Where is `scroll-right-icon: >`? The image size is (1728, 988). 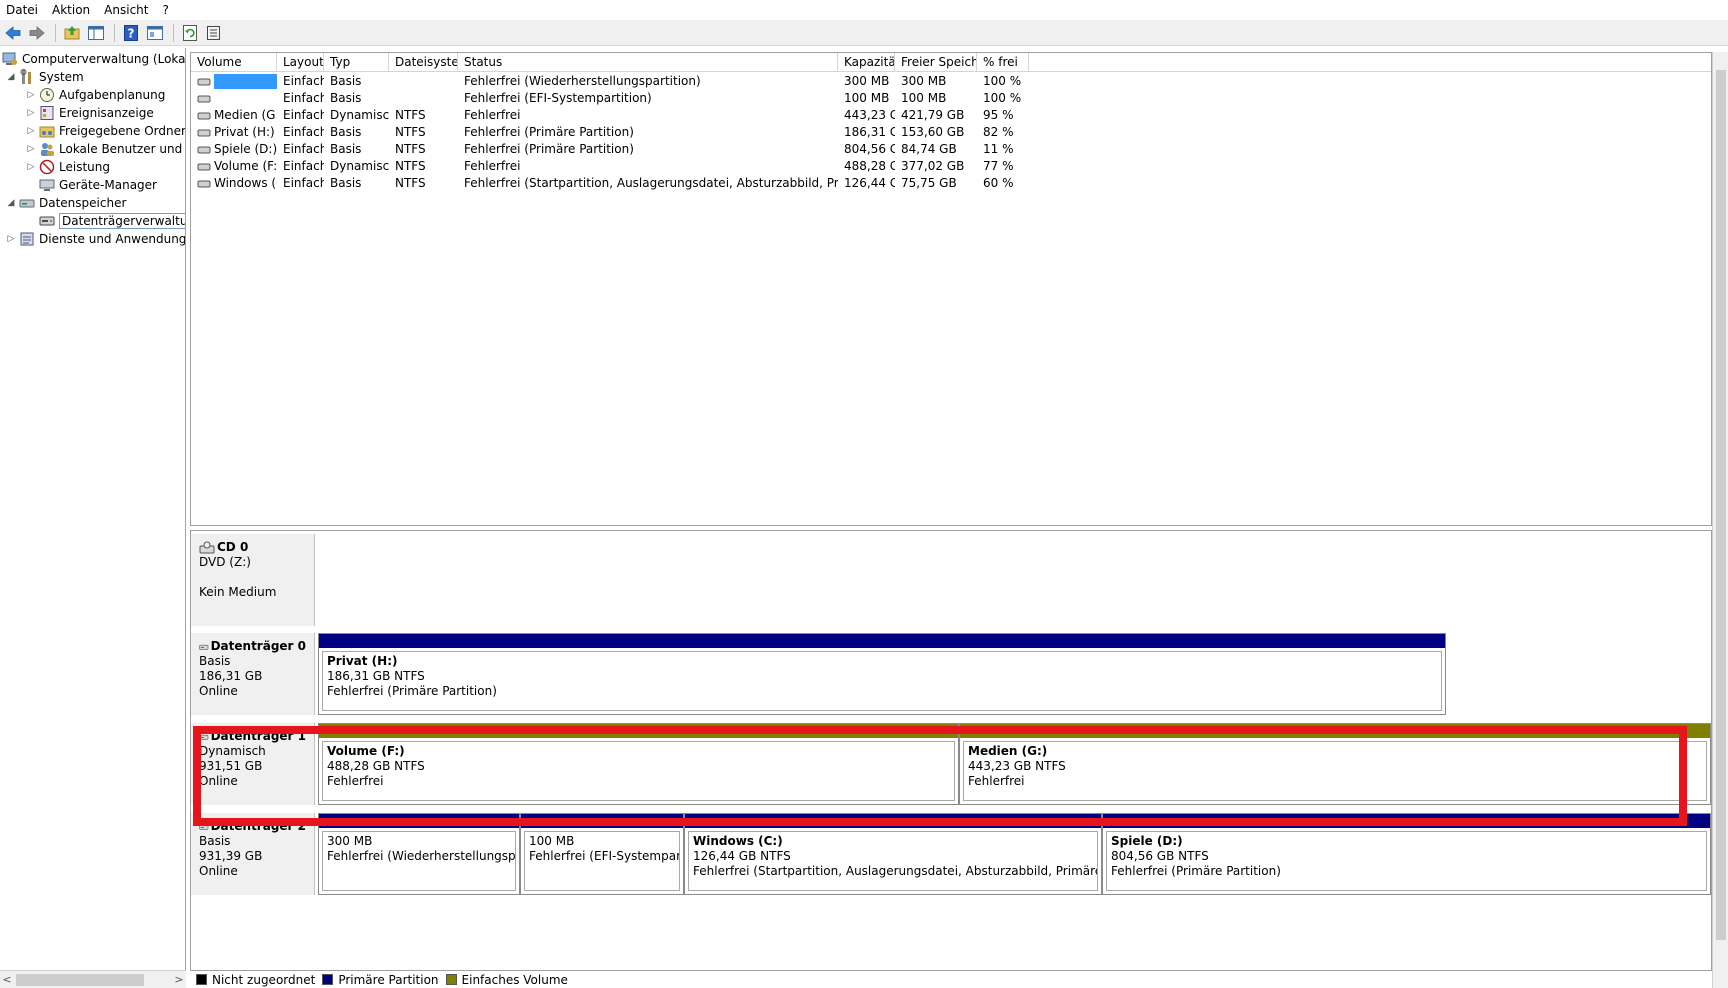 scroll-right-icon: > is located at coordinates (179, 980).